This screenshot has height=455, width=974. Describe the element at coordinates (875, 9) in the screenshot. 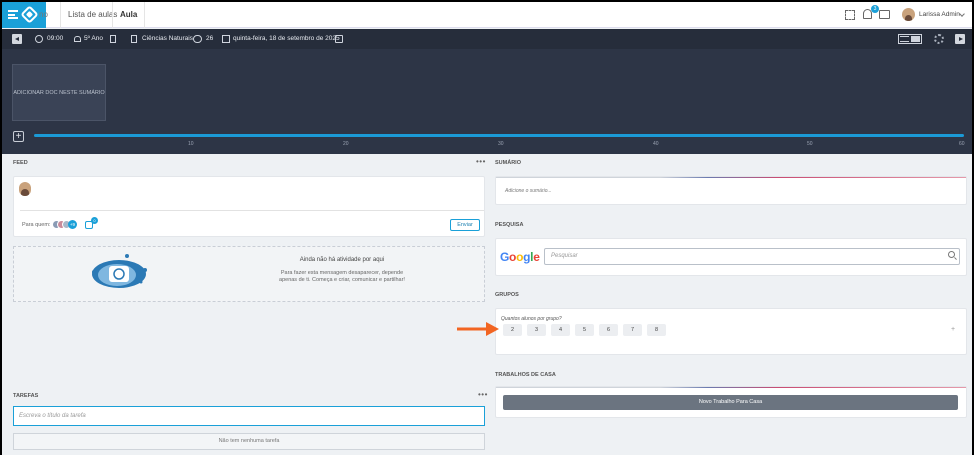

I see `notification-badge: 3` at that location.